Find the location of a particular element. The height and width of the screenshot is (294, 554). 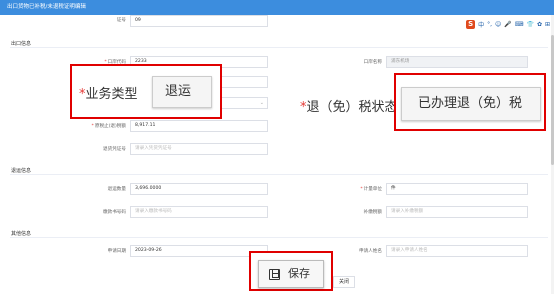

ime-punctuation-icon: °, is located at coordinates (489, 24).